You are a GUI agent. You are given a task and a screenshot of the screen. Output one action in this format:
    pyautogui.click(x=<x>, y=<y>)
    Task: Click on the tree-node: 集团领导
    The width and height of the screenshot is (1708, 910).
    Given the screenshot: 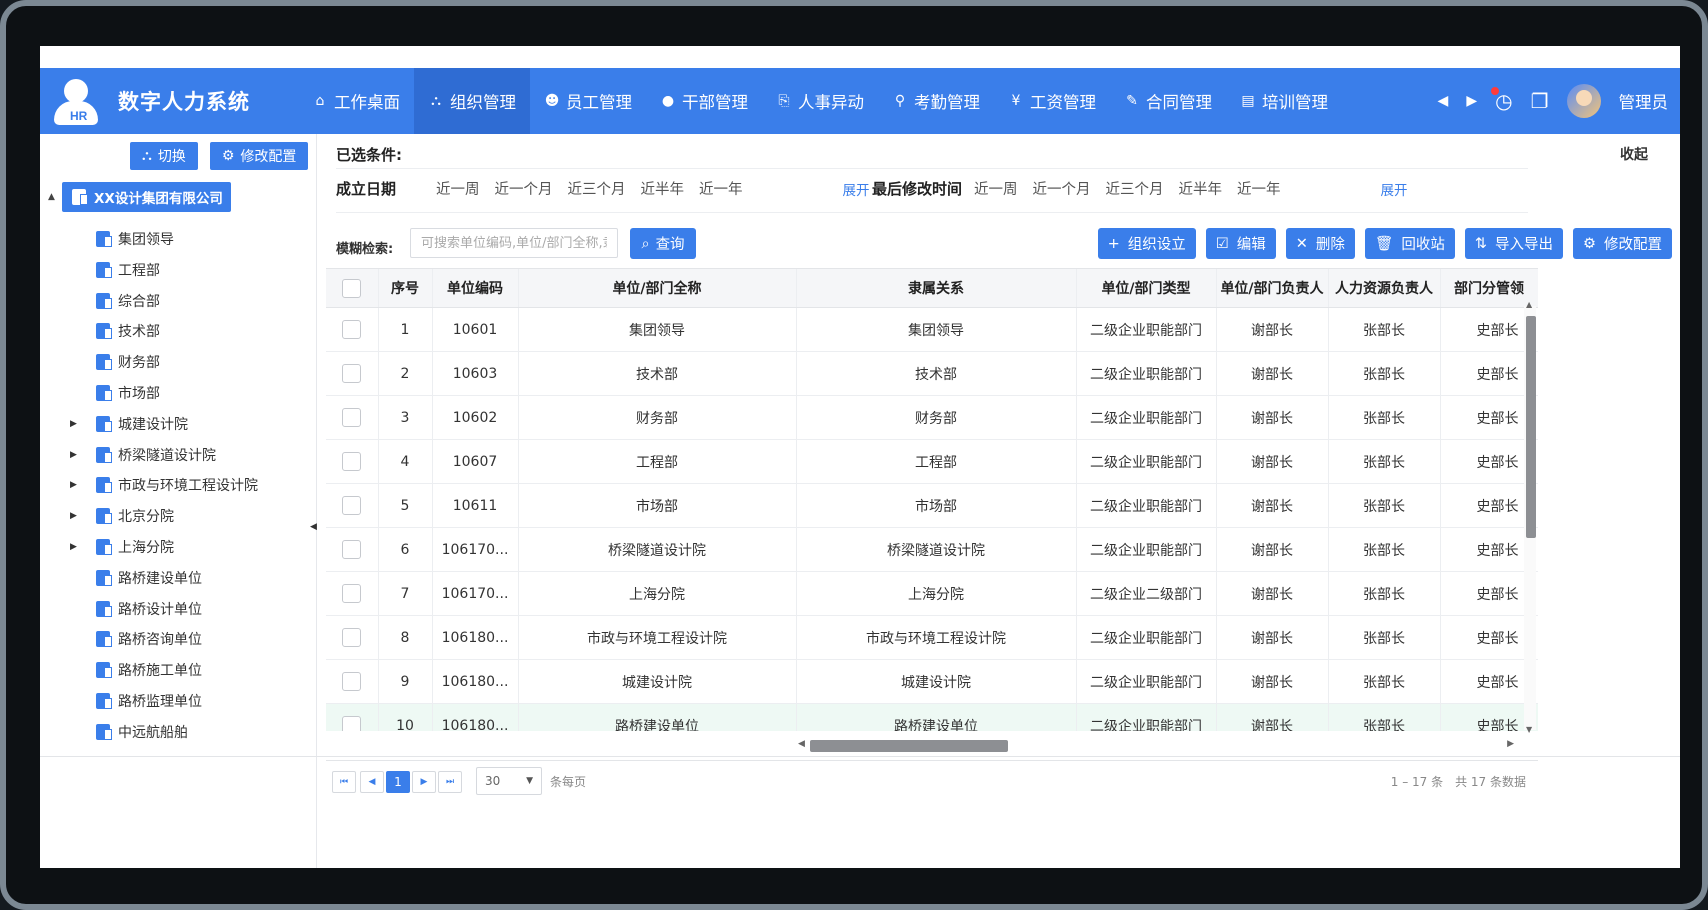 What is the action you would take?
    pyautogui.click(x=135, y=239)
    